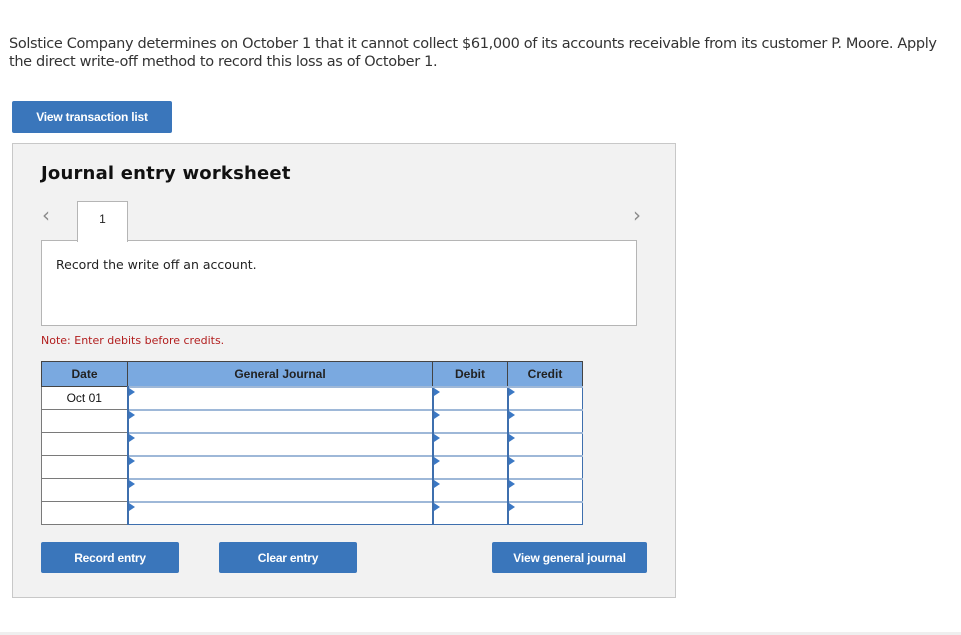 This screenshot has width=961, height=635. I want to click on header-date: Date, so click(84, 374).